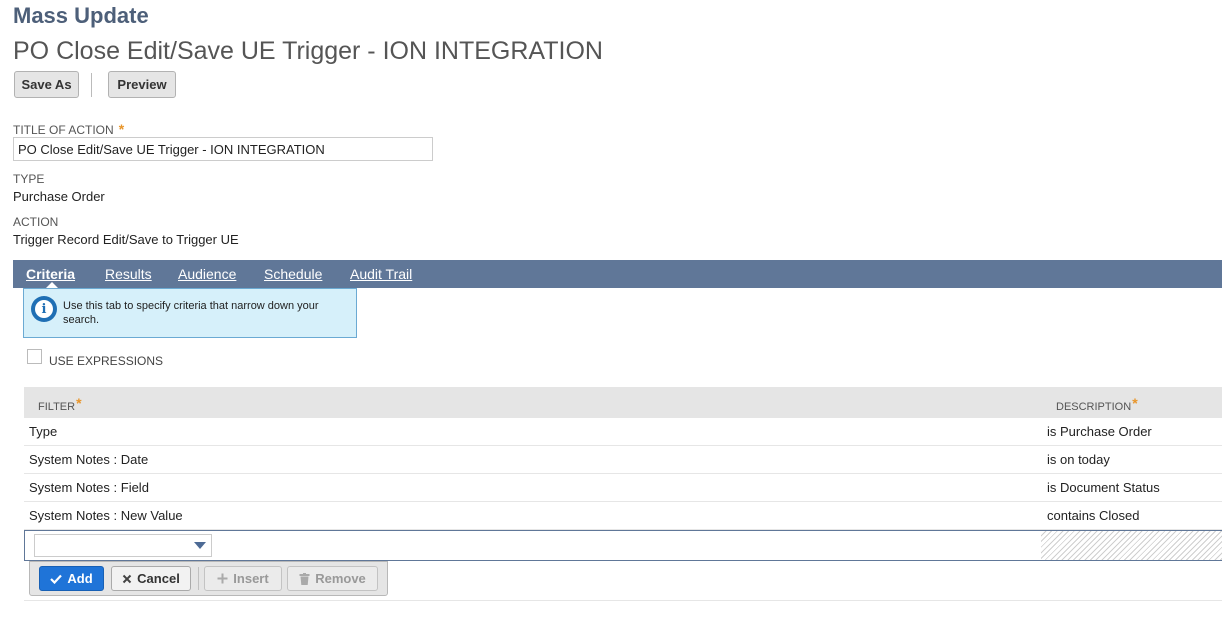 The image size is (1222, 619). I want to click on close-icon, so click(127, 579).